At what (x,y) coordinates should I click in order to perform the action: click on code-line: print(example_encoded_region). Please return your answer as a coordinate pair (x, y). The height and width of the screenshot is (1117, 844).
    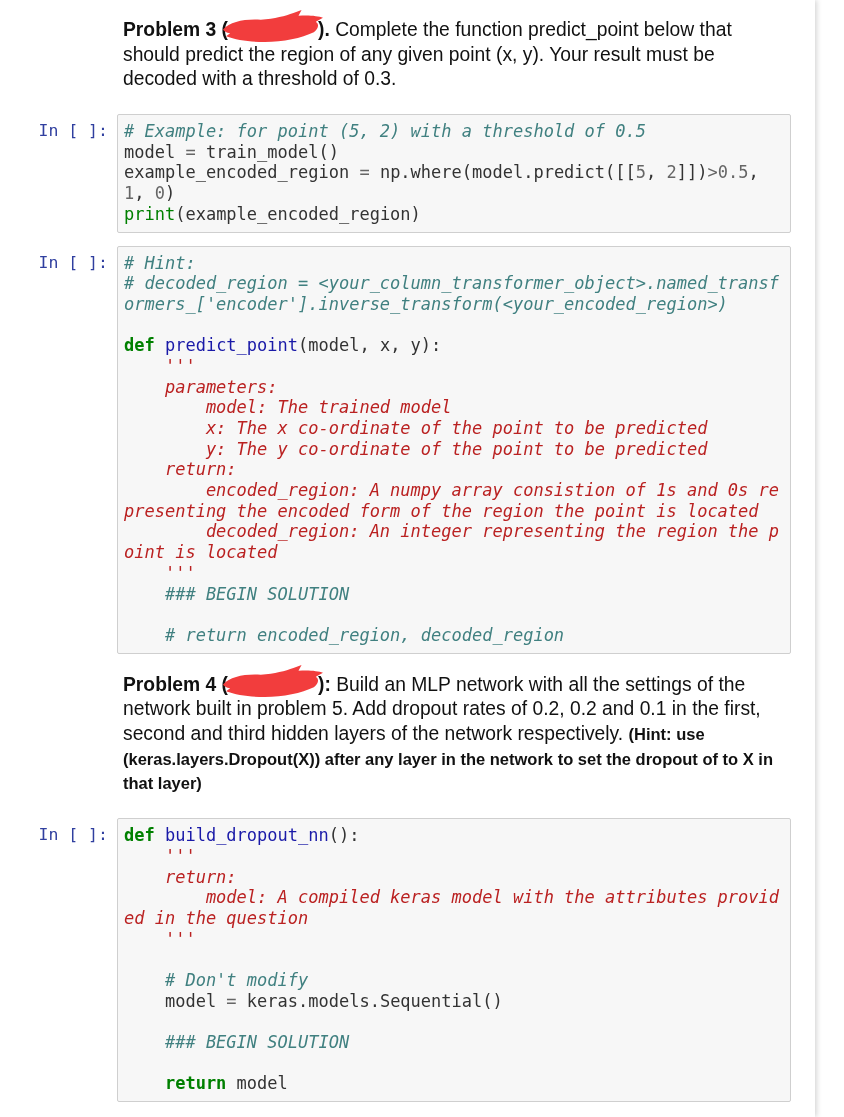
    Looking at the image, I should click on (272, 214).